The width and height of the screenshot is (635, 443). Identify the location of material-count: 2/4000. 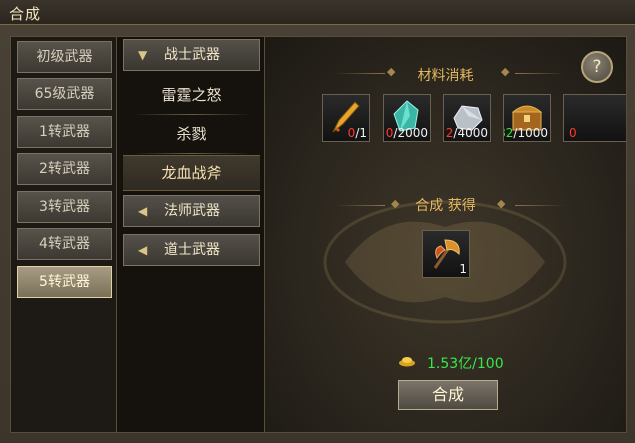
(466, 133).